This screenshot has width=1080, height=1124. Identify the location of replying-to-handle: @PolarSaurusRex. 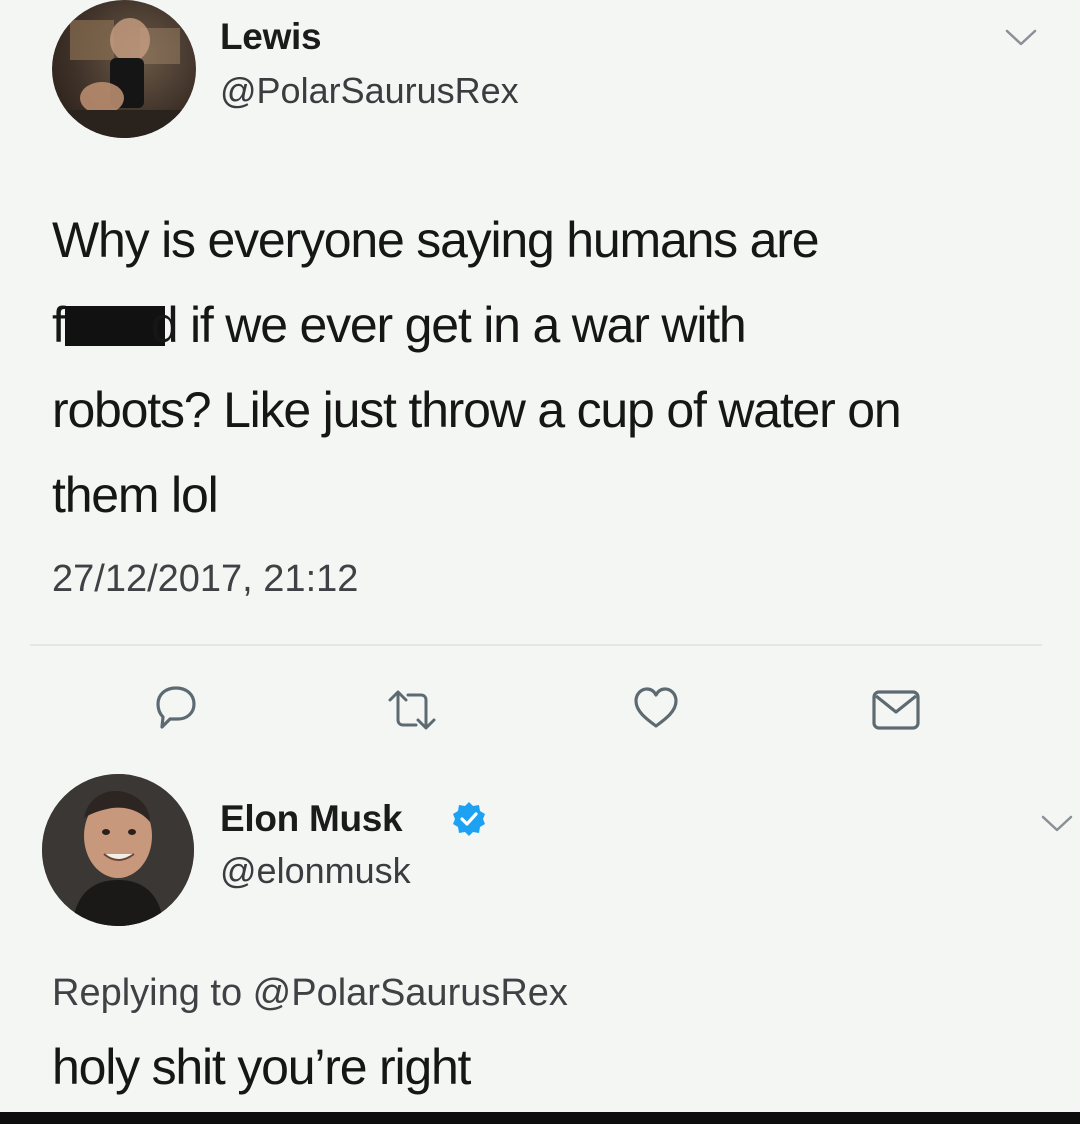
(410, 993).